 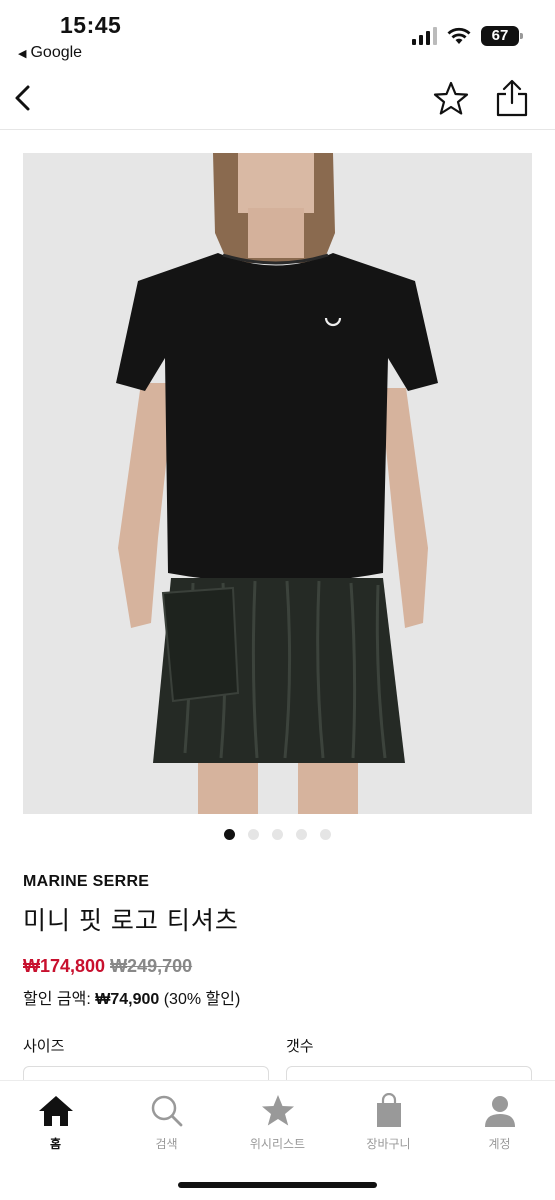 I want to click on tab-label: 위시리스트, so click(x=277, y=1144).